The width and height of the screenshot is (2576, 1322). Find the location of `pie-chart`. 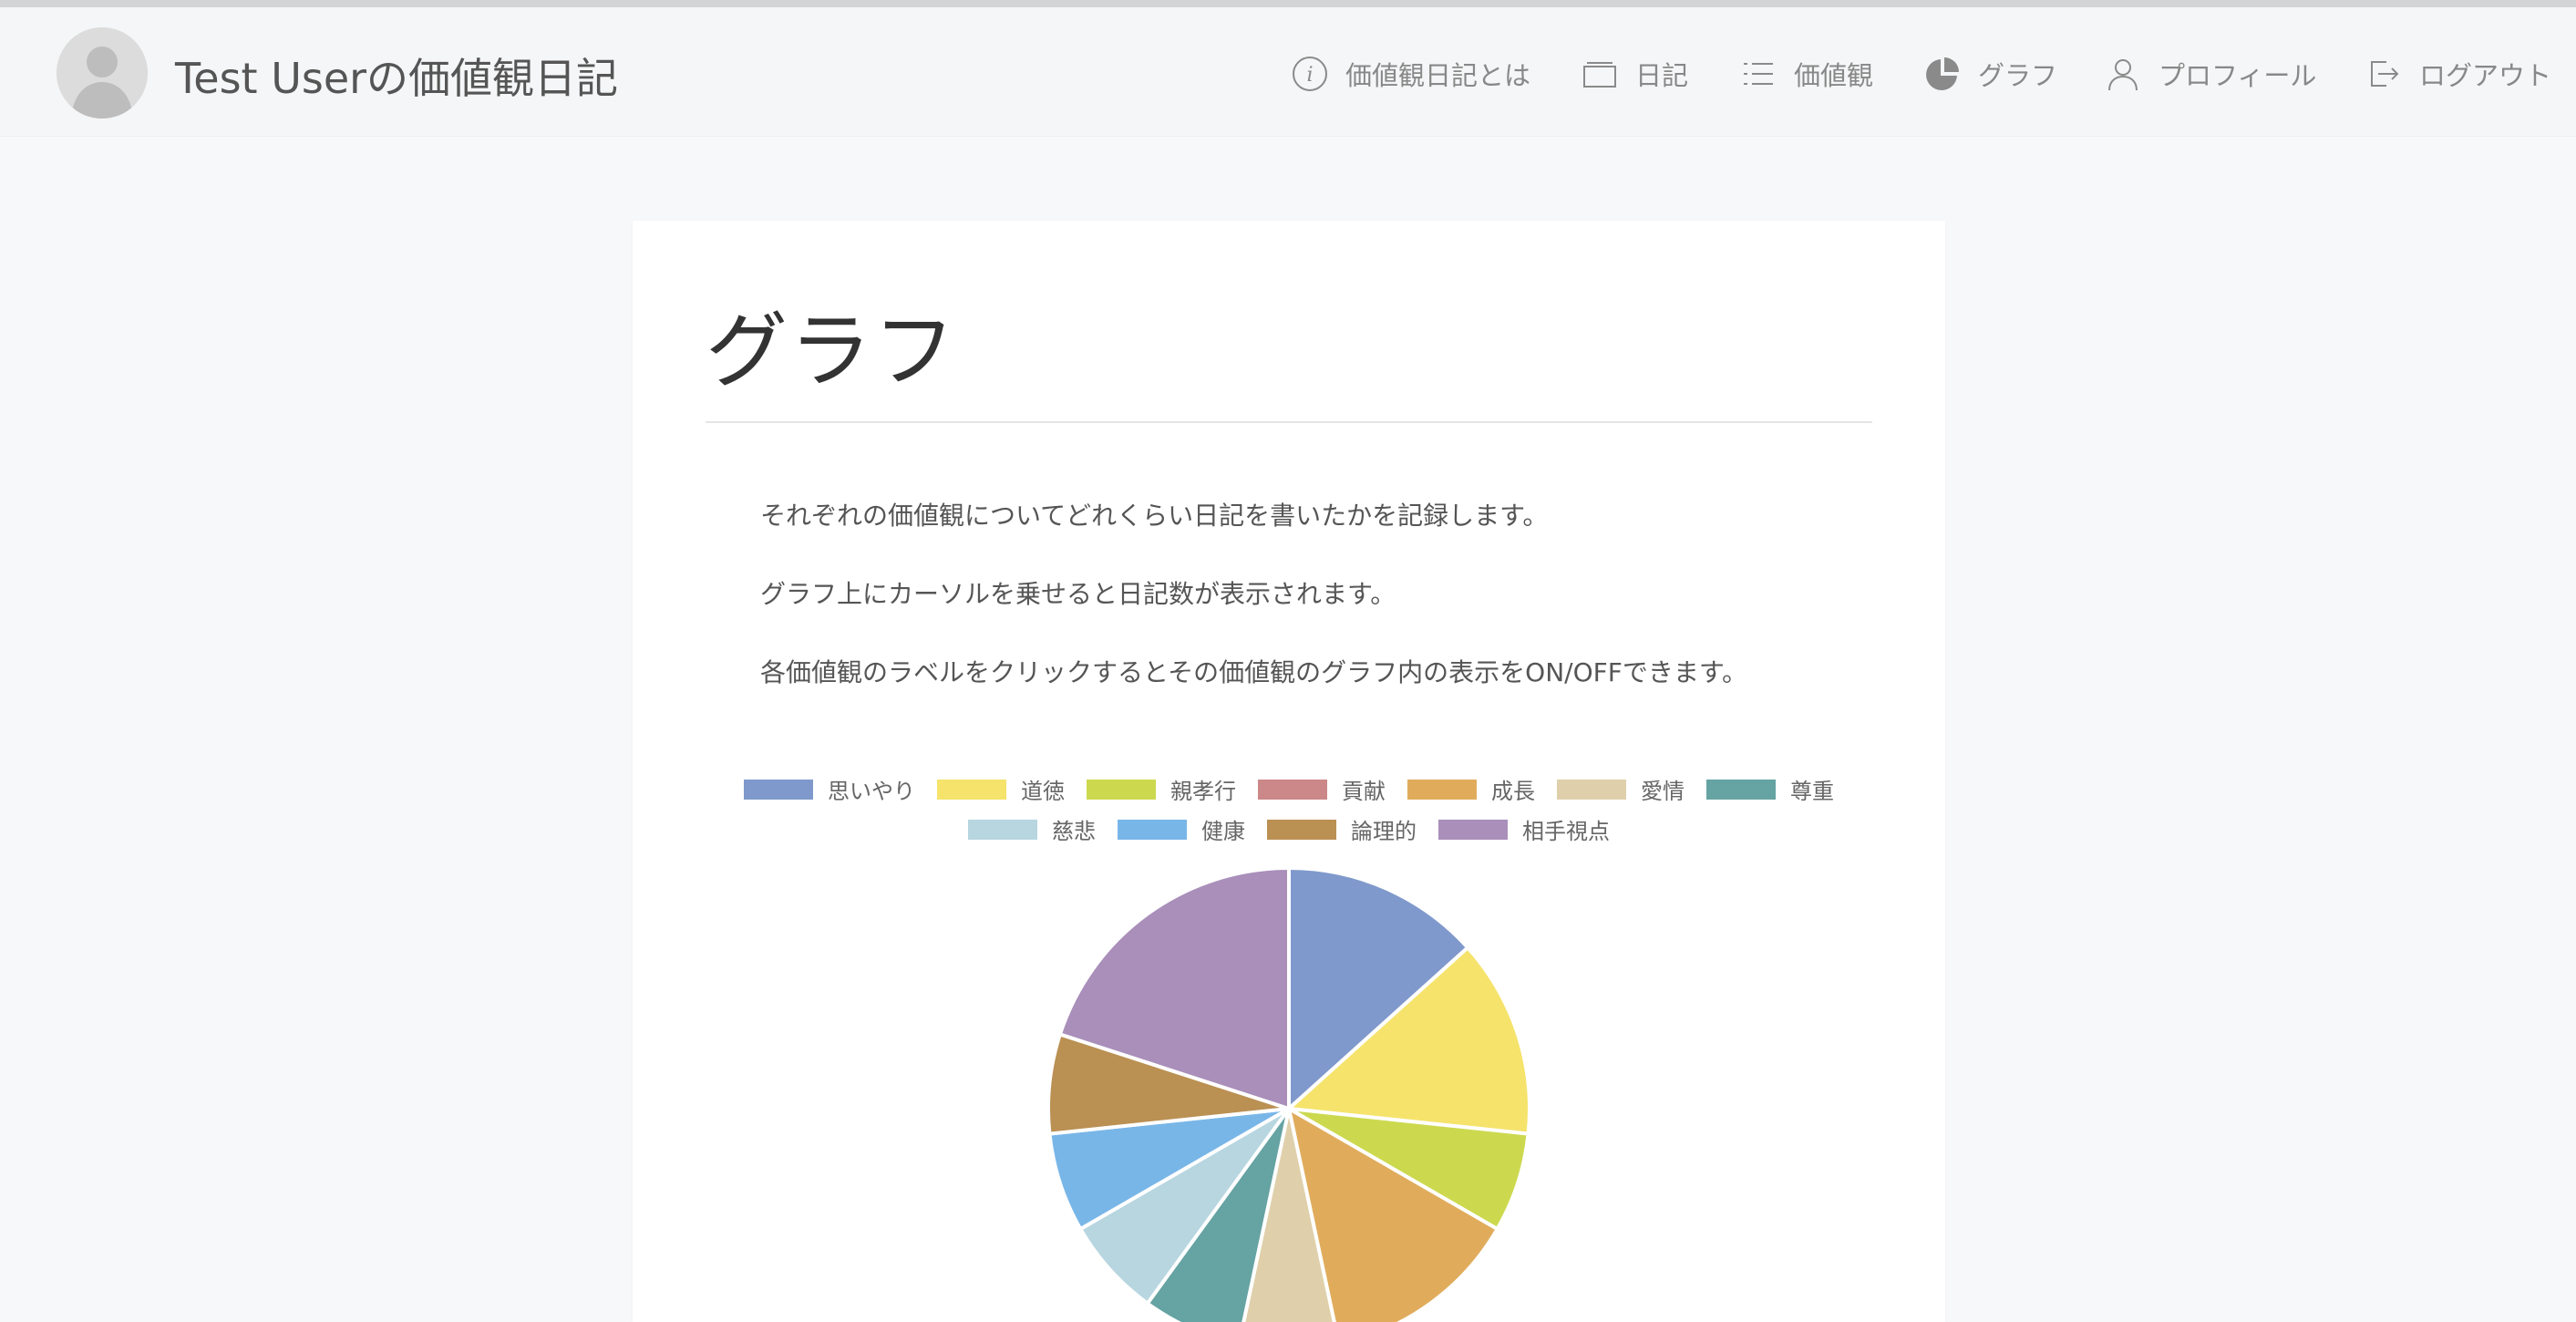

pie-chart is located at coordinates (1288, 1093).